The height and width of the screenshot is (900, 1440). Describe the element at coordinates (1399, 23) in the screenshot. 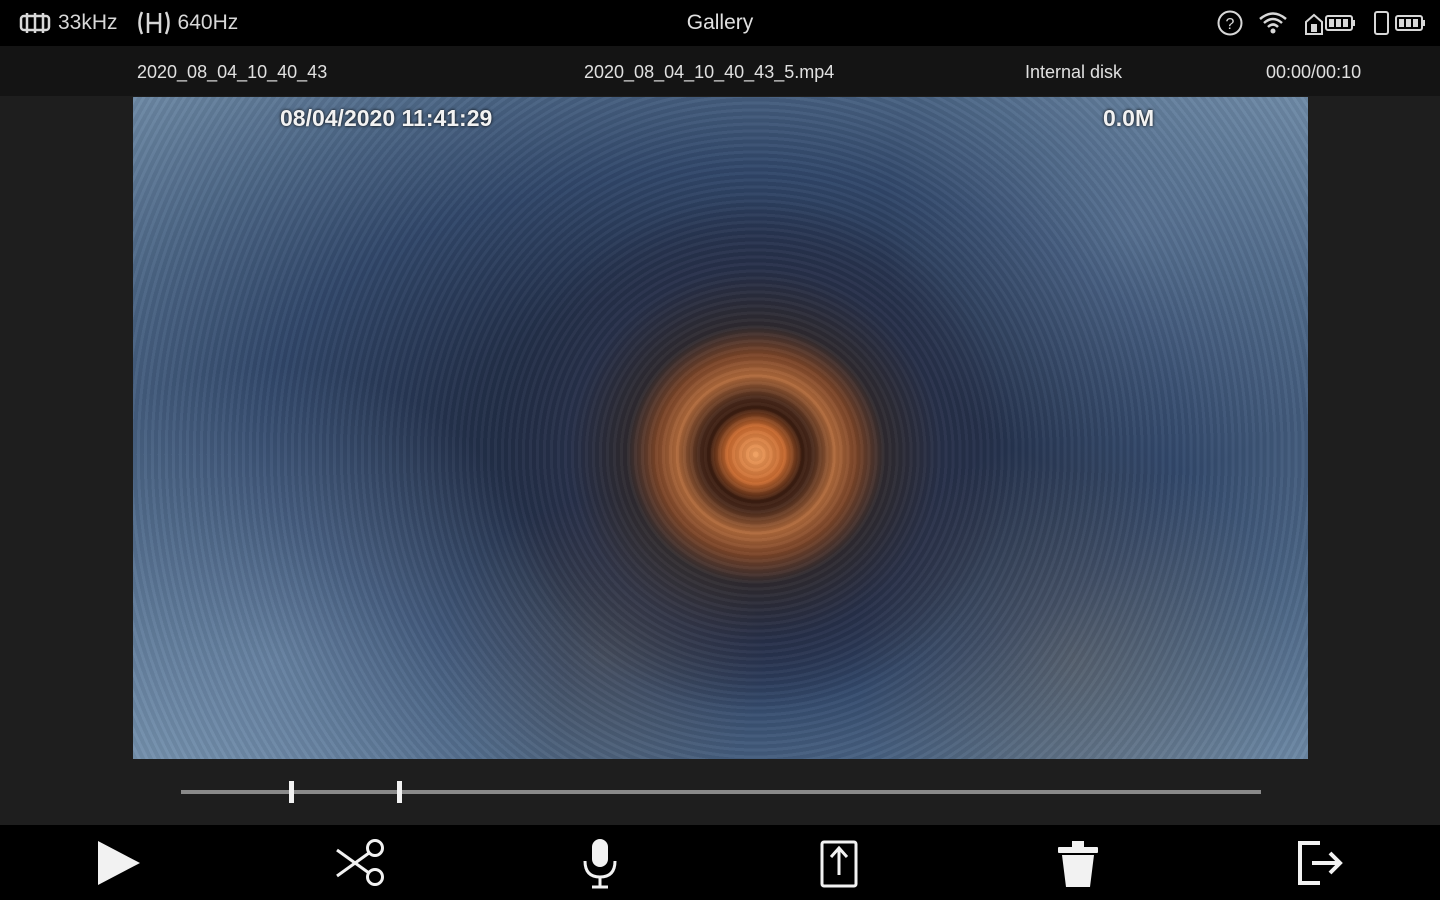

I see `phone-battery-icon` at that location.